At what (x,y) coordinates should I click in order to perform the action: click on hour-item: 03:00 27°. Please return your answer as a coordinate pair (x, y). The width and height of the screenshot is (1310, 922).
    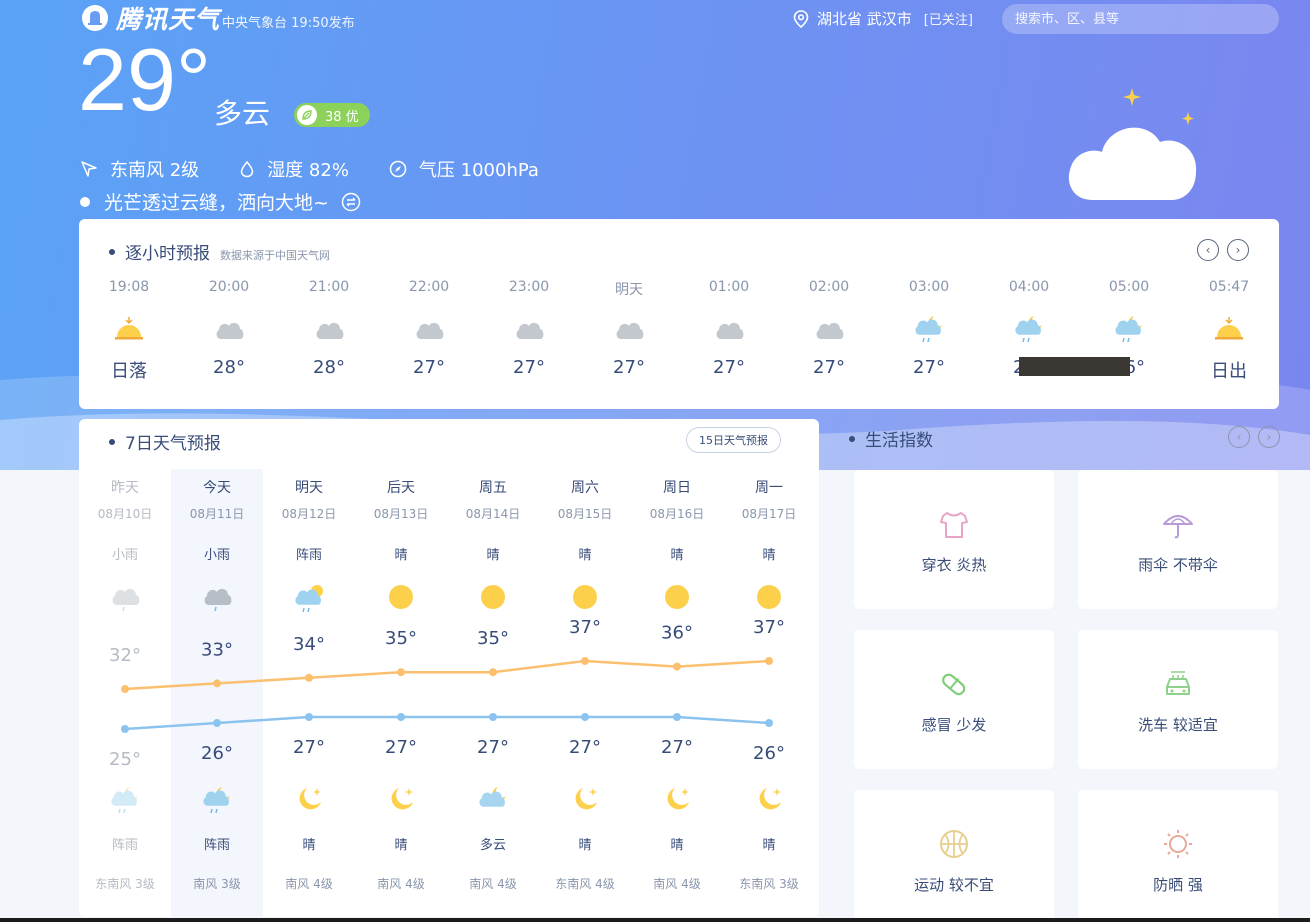
    Looking at the image, I should click on (929, 331).